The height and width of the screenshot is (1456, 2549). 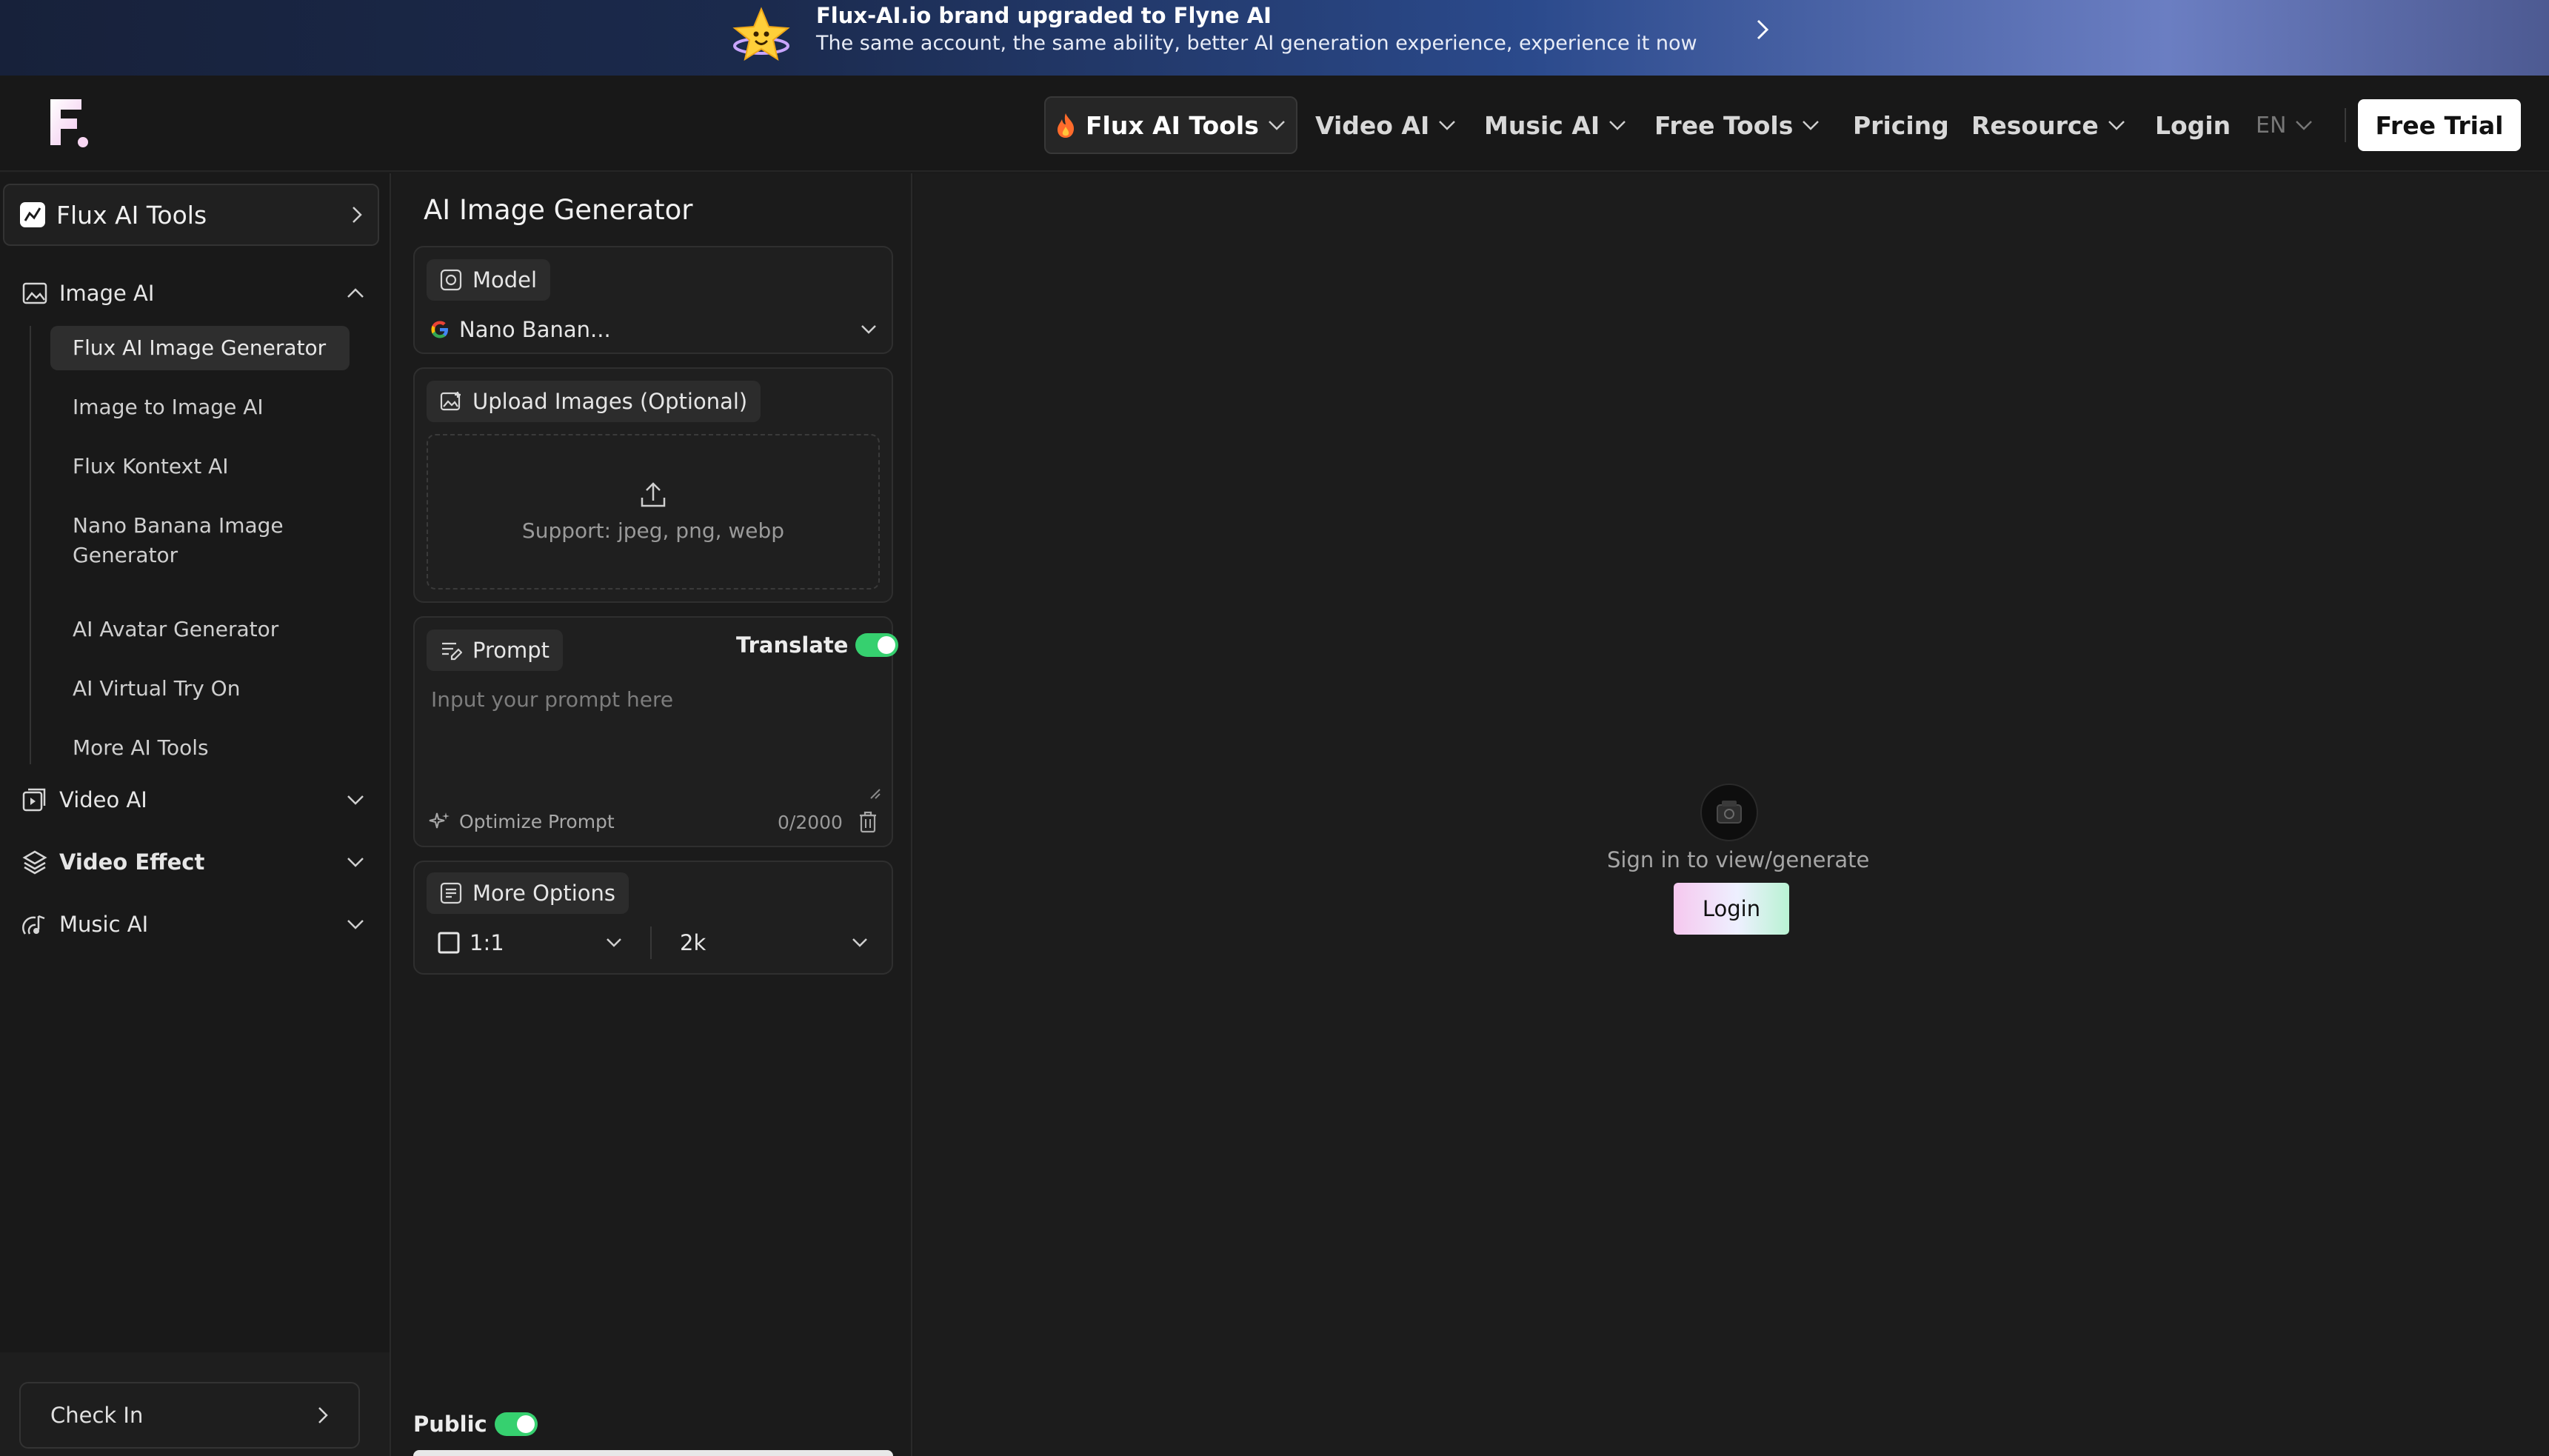 I want to click on sidebar-group-video-effect: Video Effect, so click(x=193, y=862).